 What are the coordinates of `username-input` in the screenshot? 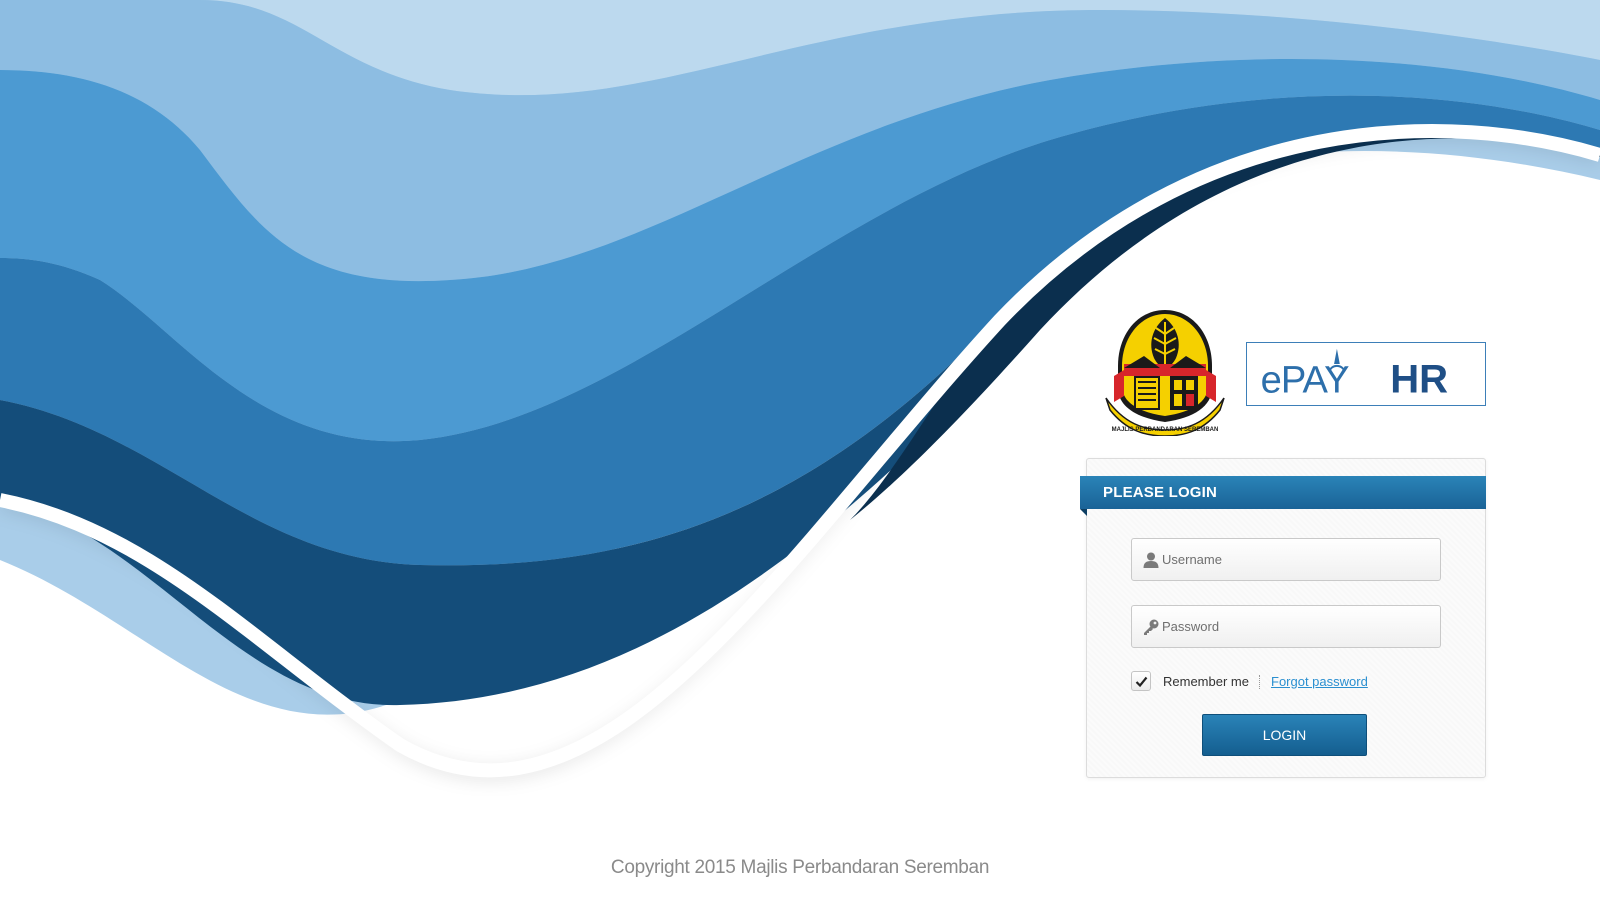 It's located at (1297, 559).